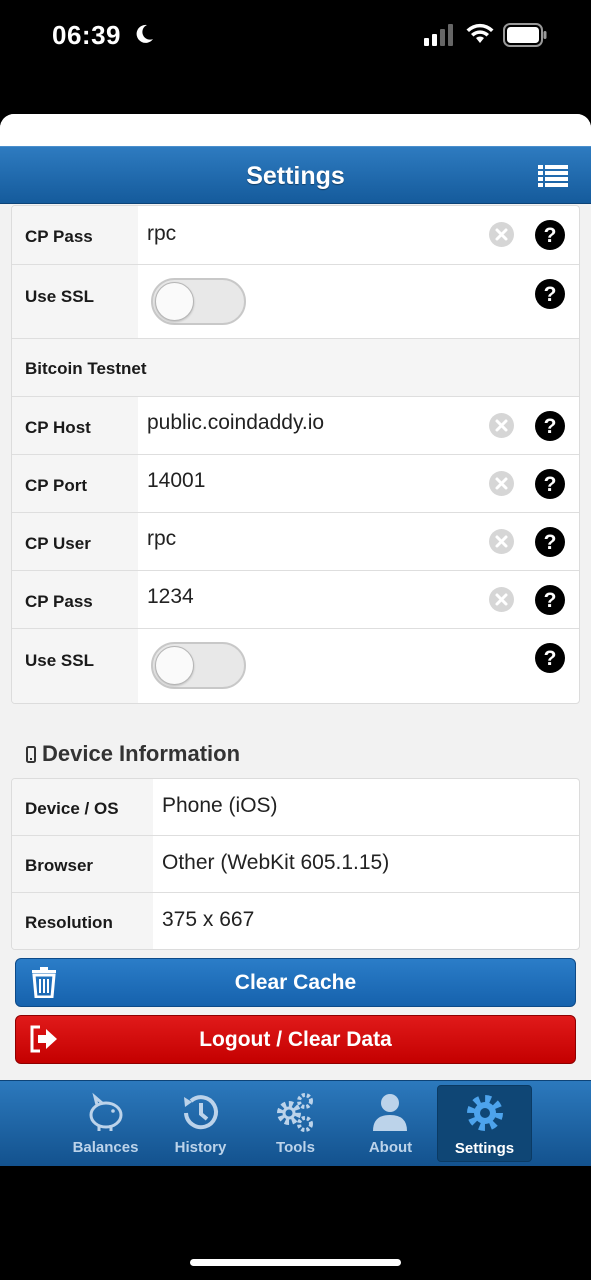  Describe the element at coordinates (295, 542) in the screenshot. I see `testnet-cp-user-row: CP User rpc ?` at that location.